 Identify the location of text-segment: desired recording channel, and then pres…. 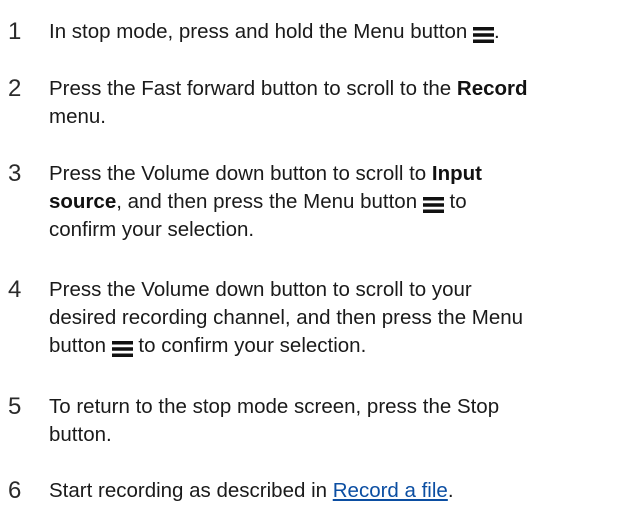
(286, 317).